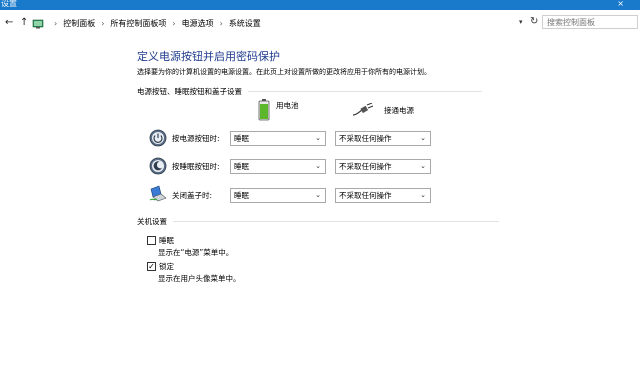 This screenshot has width=640, height=365. Describe the element at coordinates (192, 195) in the screenshot. I see `lid-close-label: 关闭盖子时:` at that location.